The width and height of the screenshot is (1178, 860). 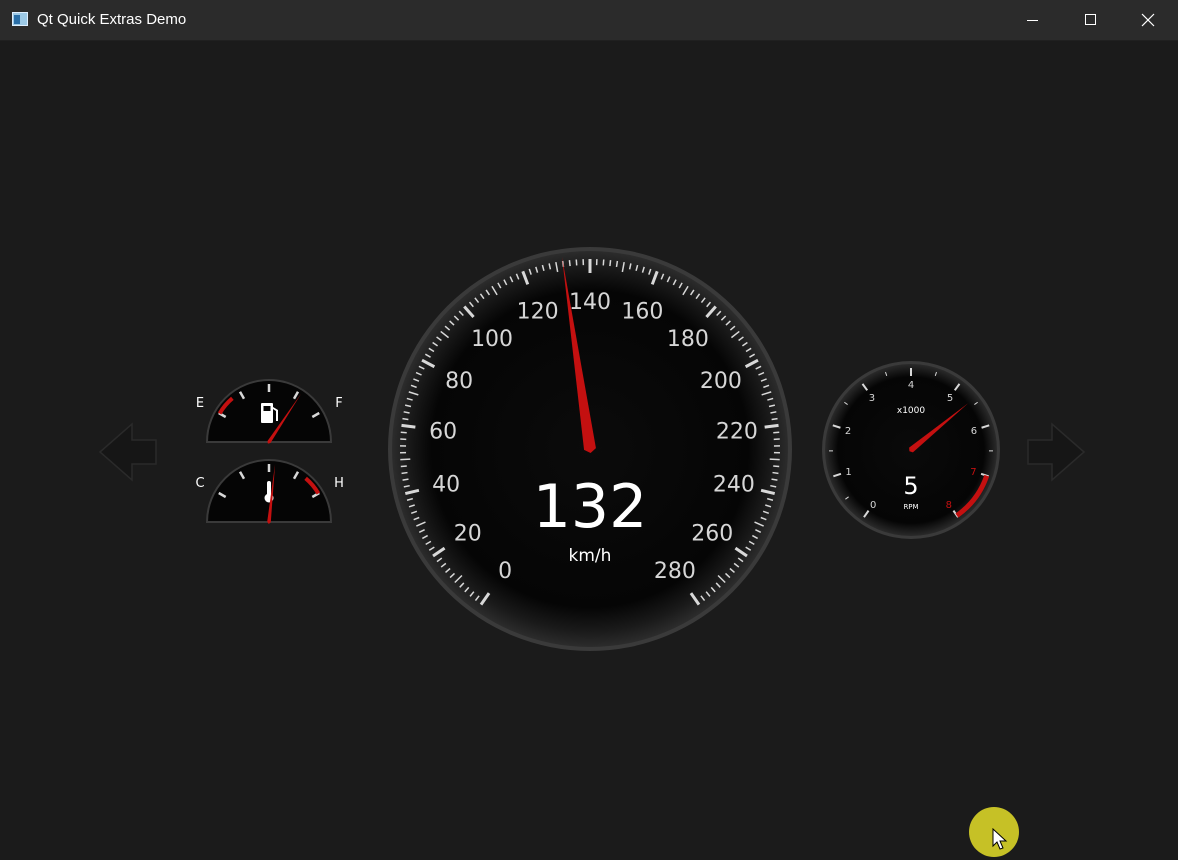 I want to click on tachometer-tick-label: 3, so click(x=872, y=398).